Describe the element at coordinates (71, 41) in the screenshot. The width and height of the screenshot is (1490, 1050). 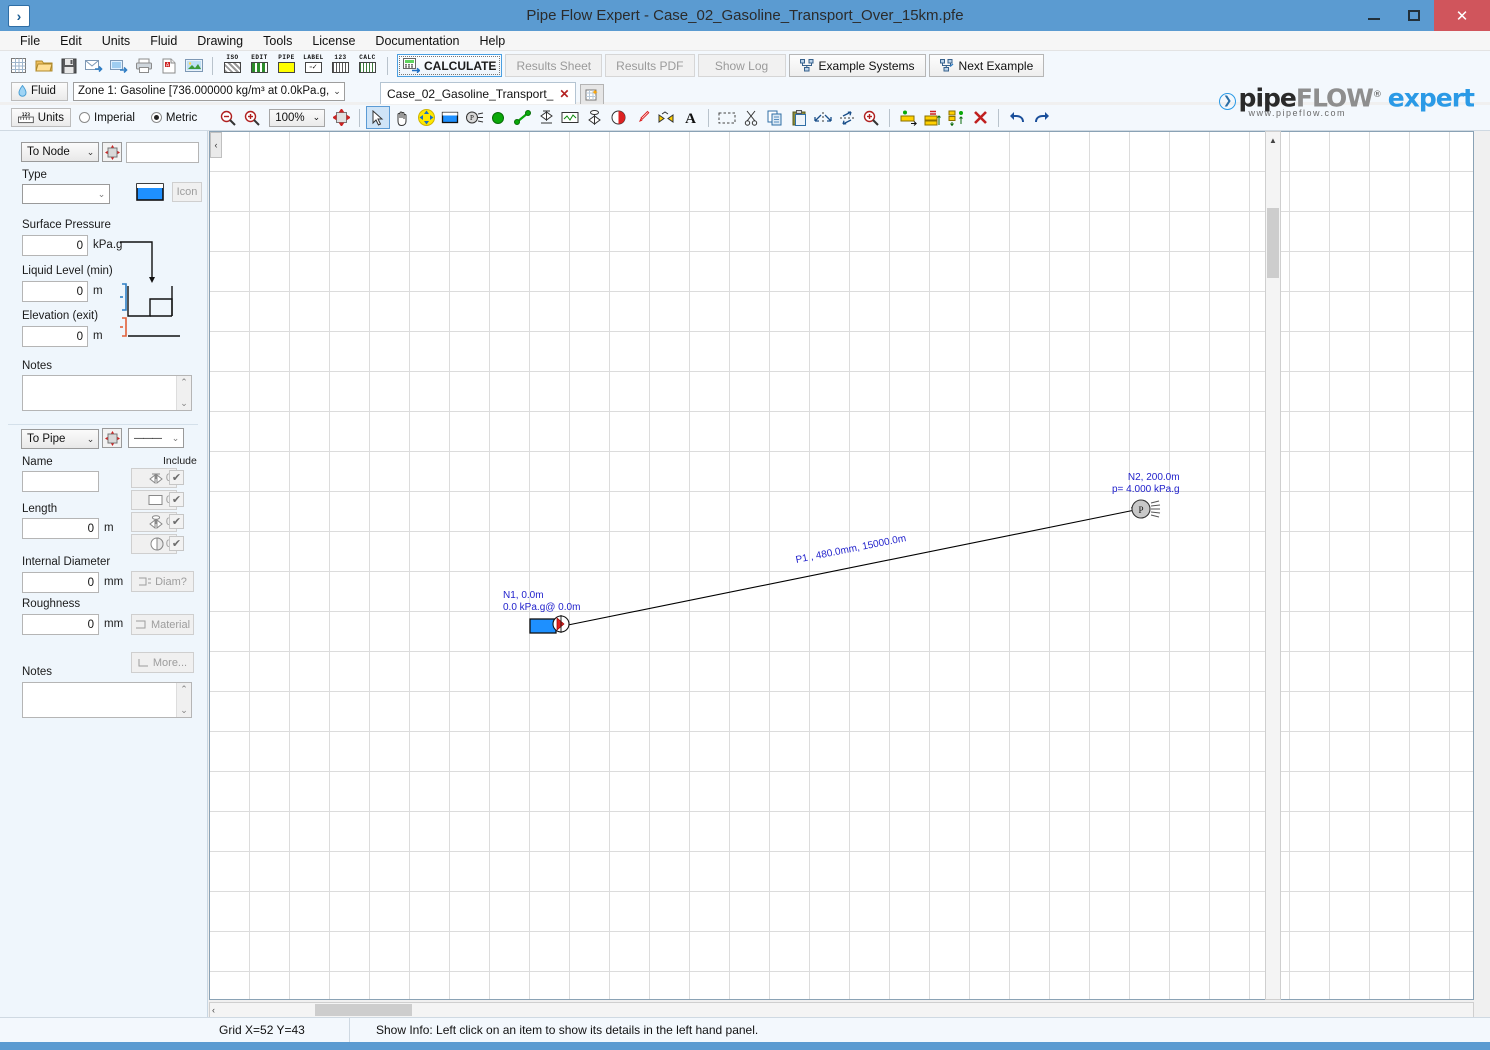
I see `menu-edit: Edit` at that location.